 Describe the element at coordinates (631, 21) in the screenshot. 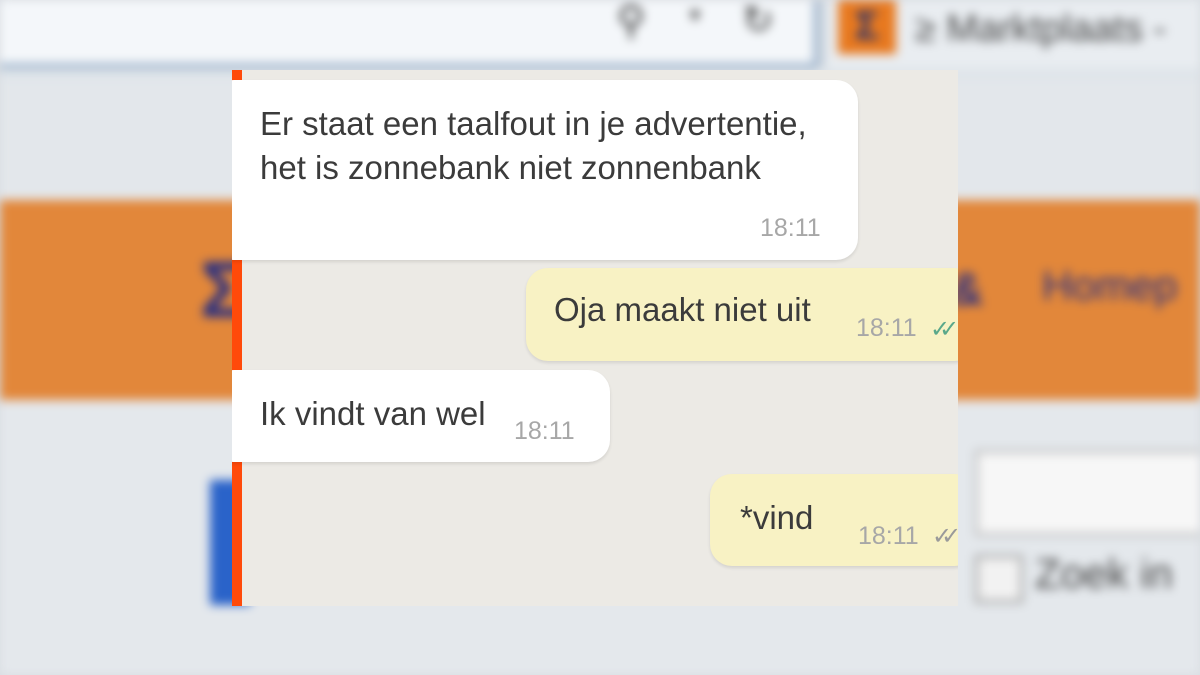

I see `search-icon: ⚲` at that location.